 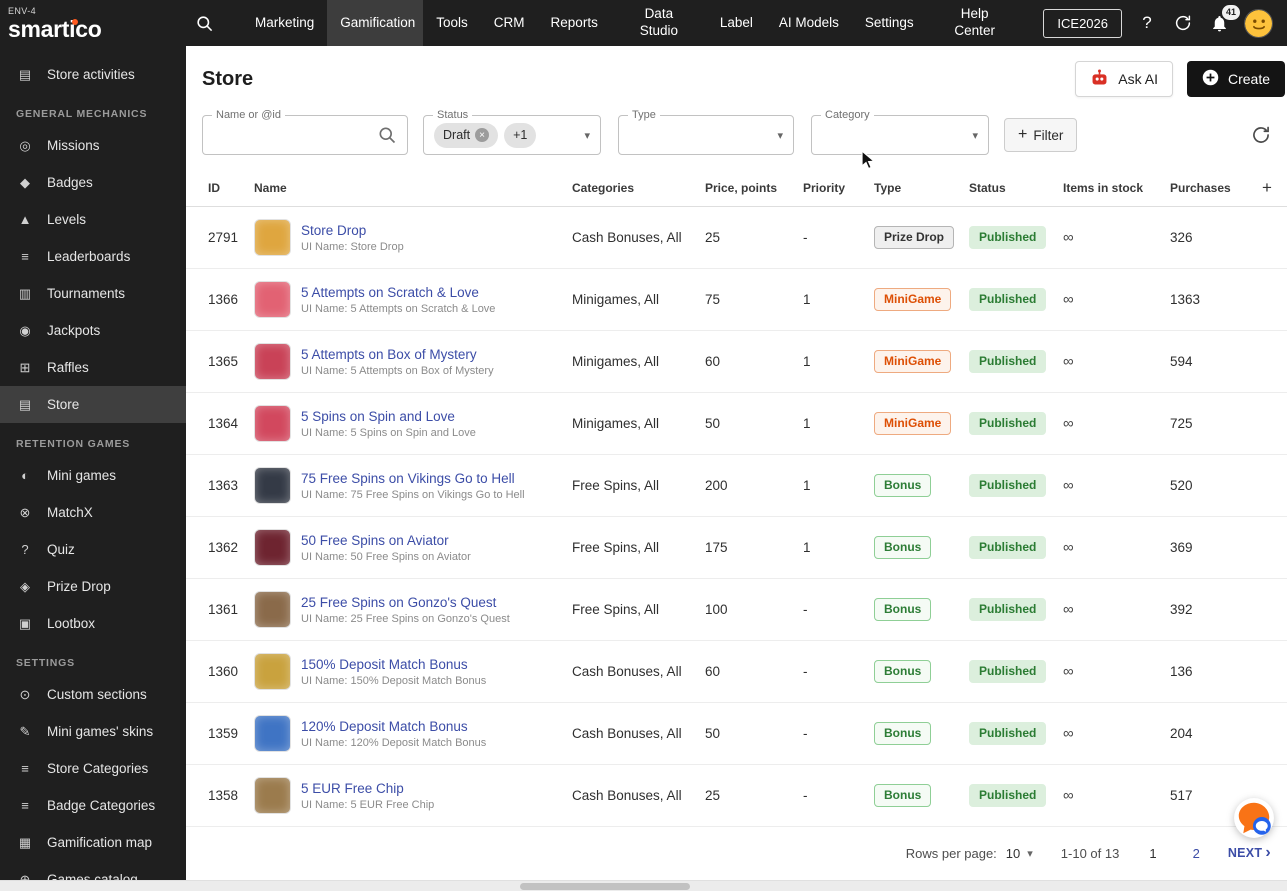 I want to click on item-name-link: 75 Free Spins on Vikings Go to Hell, so click(x=413, y=478).